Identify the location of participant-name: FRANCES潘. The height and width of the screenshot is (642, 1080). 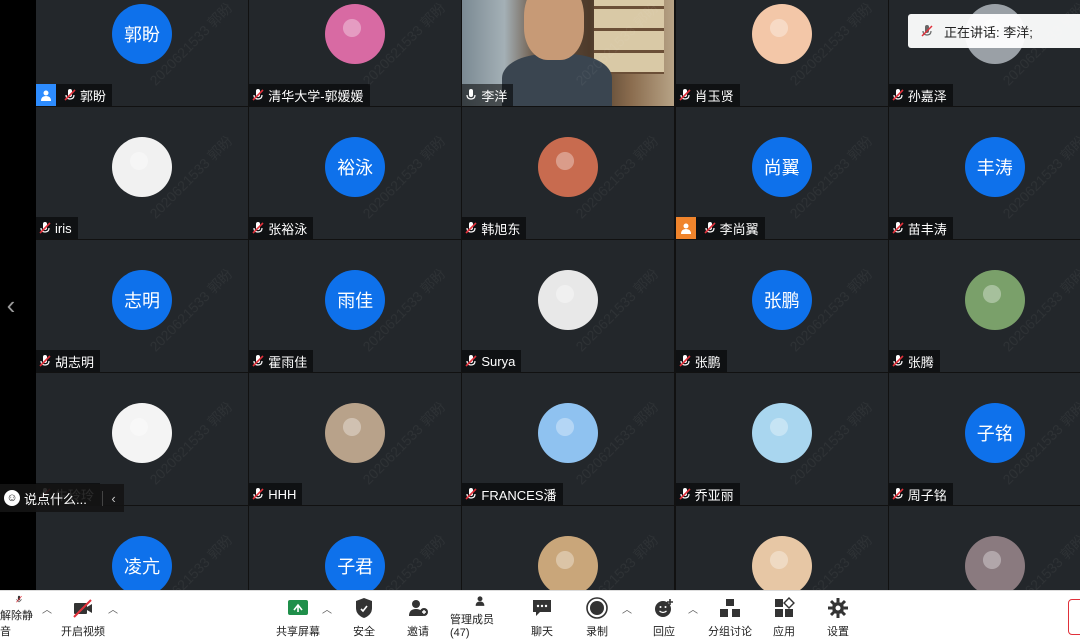
(519, 495).